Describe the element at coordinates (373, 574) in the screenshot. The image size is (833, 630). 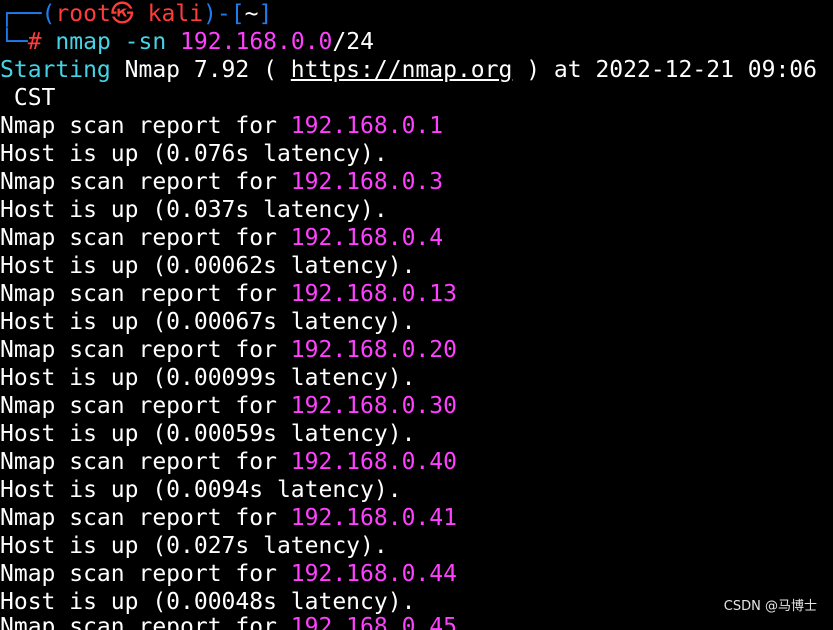
I see `result-ip: 192.168.0.44` at that location.